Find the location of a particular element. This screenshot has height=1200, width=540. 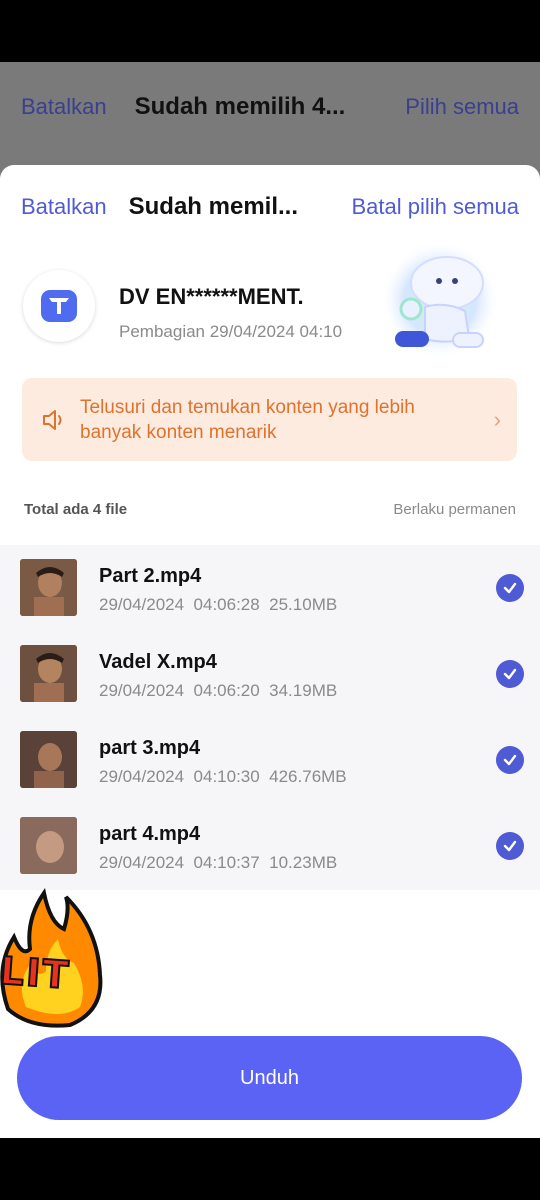

background-cancel-button: Batalkan is located at coordinates (64, 106).